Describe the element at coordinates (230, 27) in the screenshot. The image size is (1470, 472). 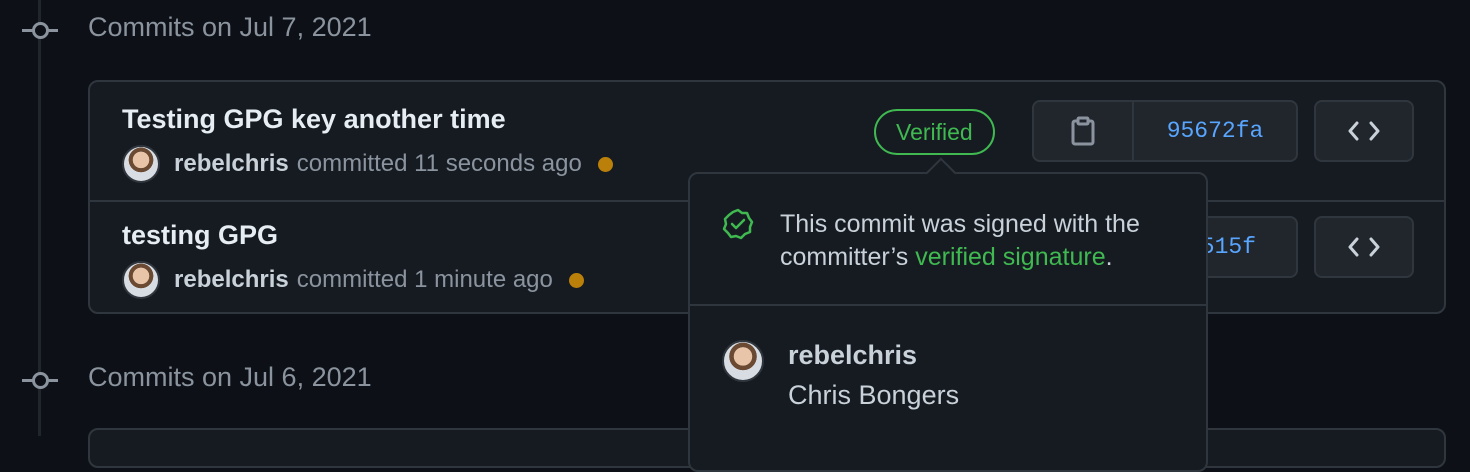
I see `group-title: Commits on Jul 7, 2021` at that location.